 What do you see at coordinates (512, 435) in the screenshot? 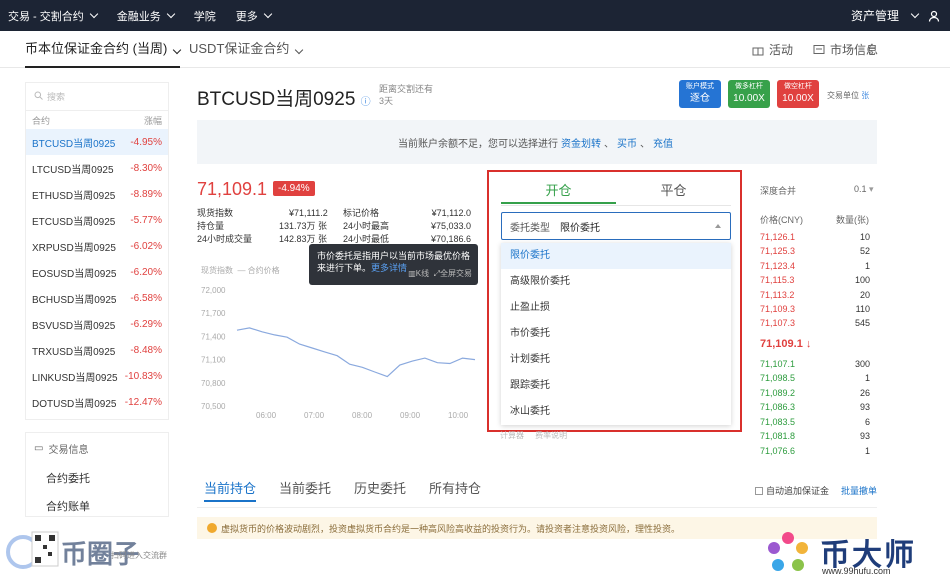
I see `calculator-link: 计算器` at bounding box center [512, 435].